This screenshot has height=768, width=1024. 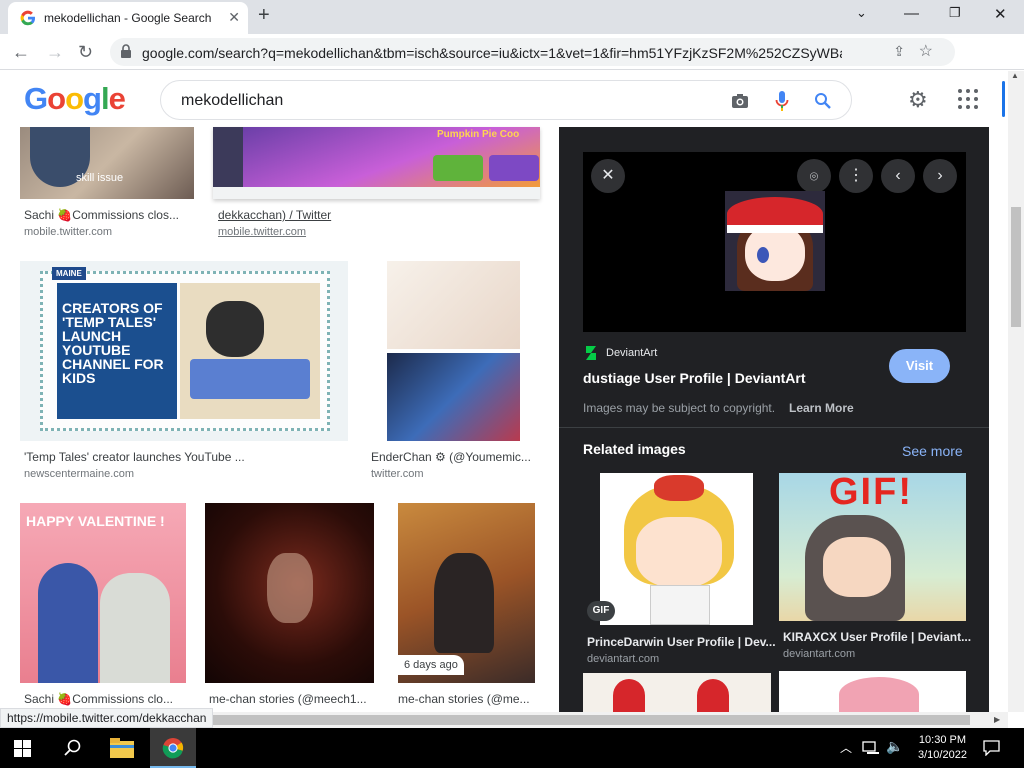 I want to click on result-thumbnail: HAPPY VALENTINE !, so click(x=103, y=593).